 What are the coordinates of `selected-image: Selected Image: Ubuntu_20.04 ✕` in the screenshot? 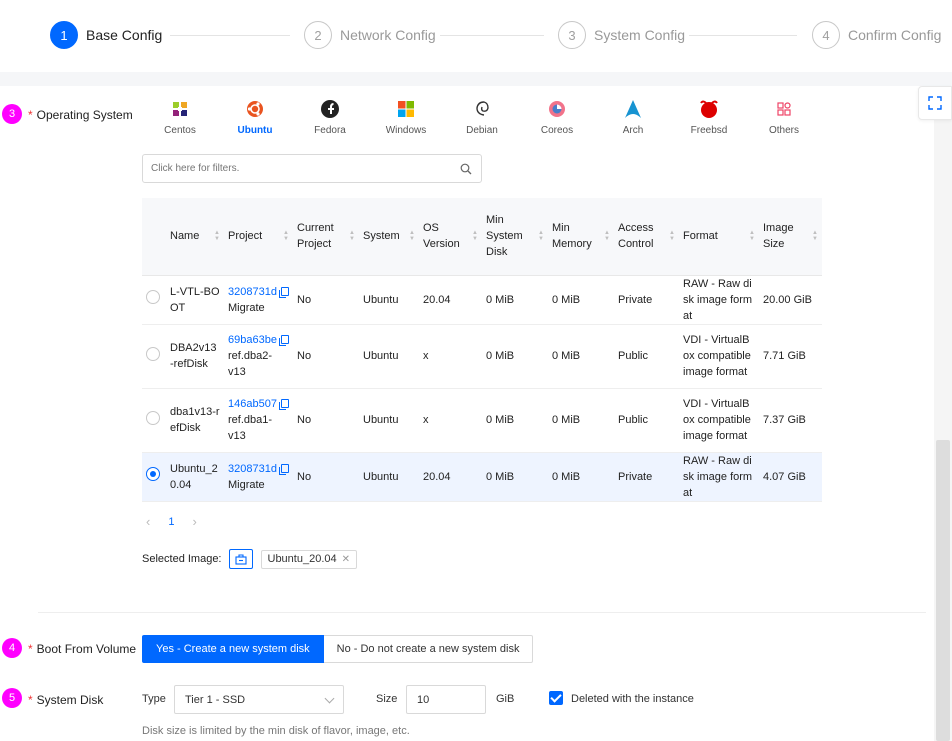 It's located at (250, 559).